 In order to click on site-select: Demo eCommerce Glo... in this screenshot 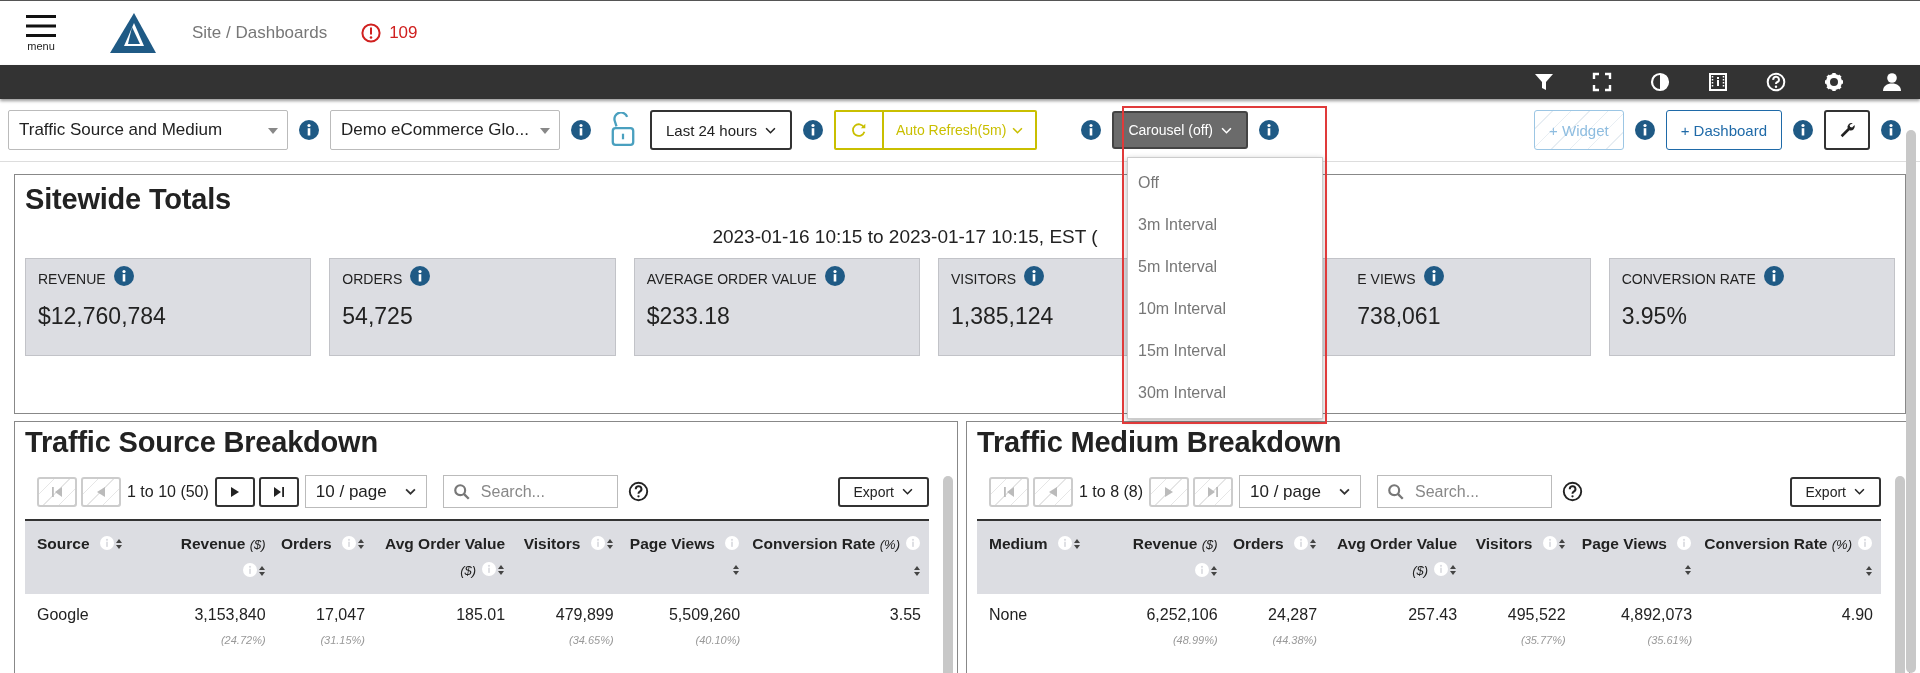, I will do `click(445, 130)`.